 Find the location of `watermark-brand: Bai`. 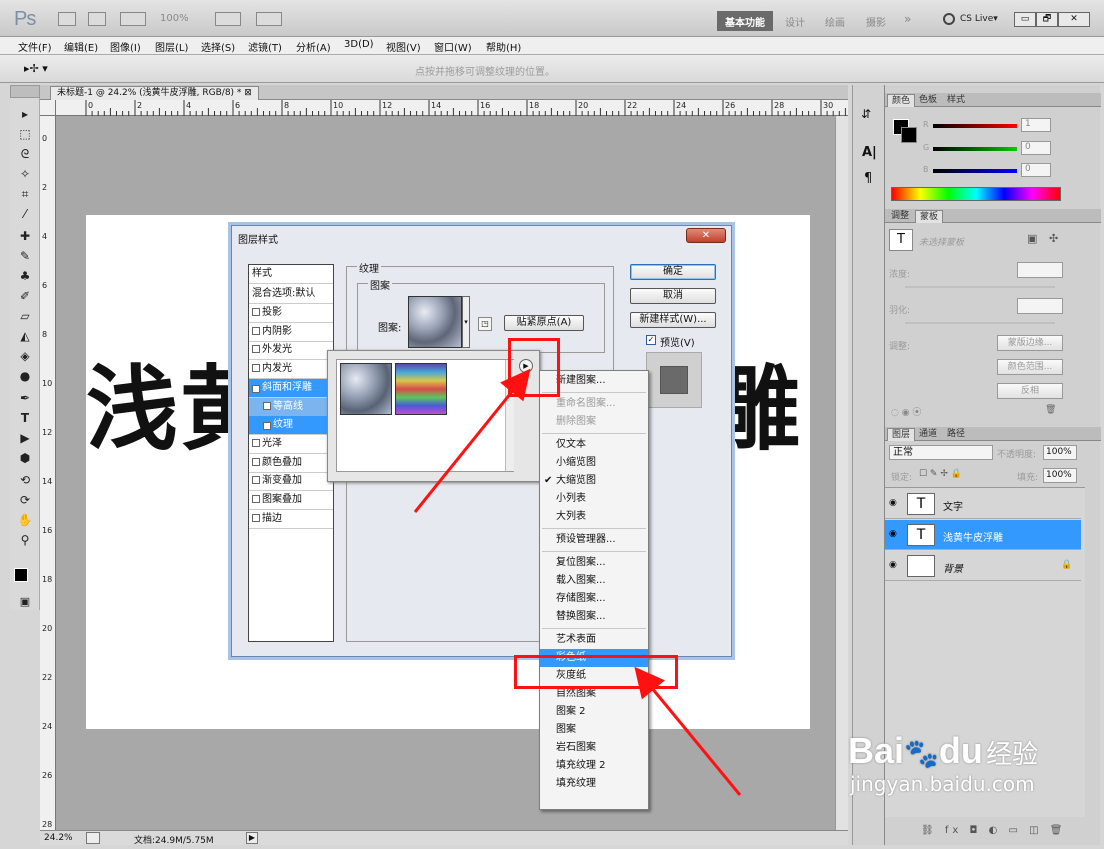

watermark-brand: Bai is located at coordinates (876, 750).